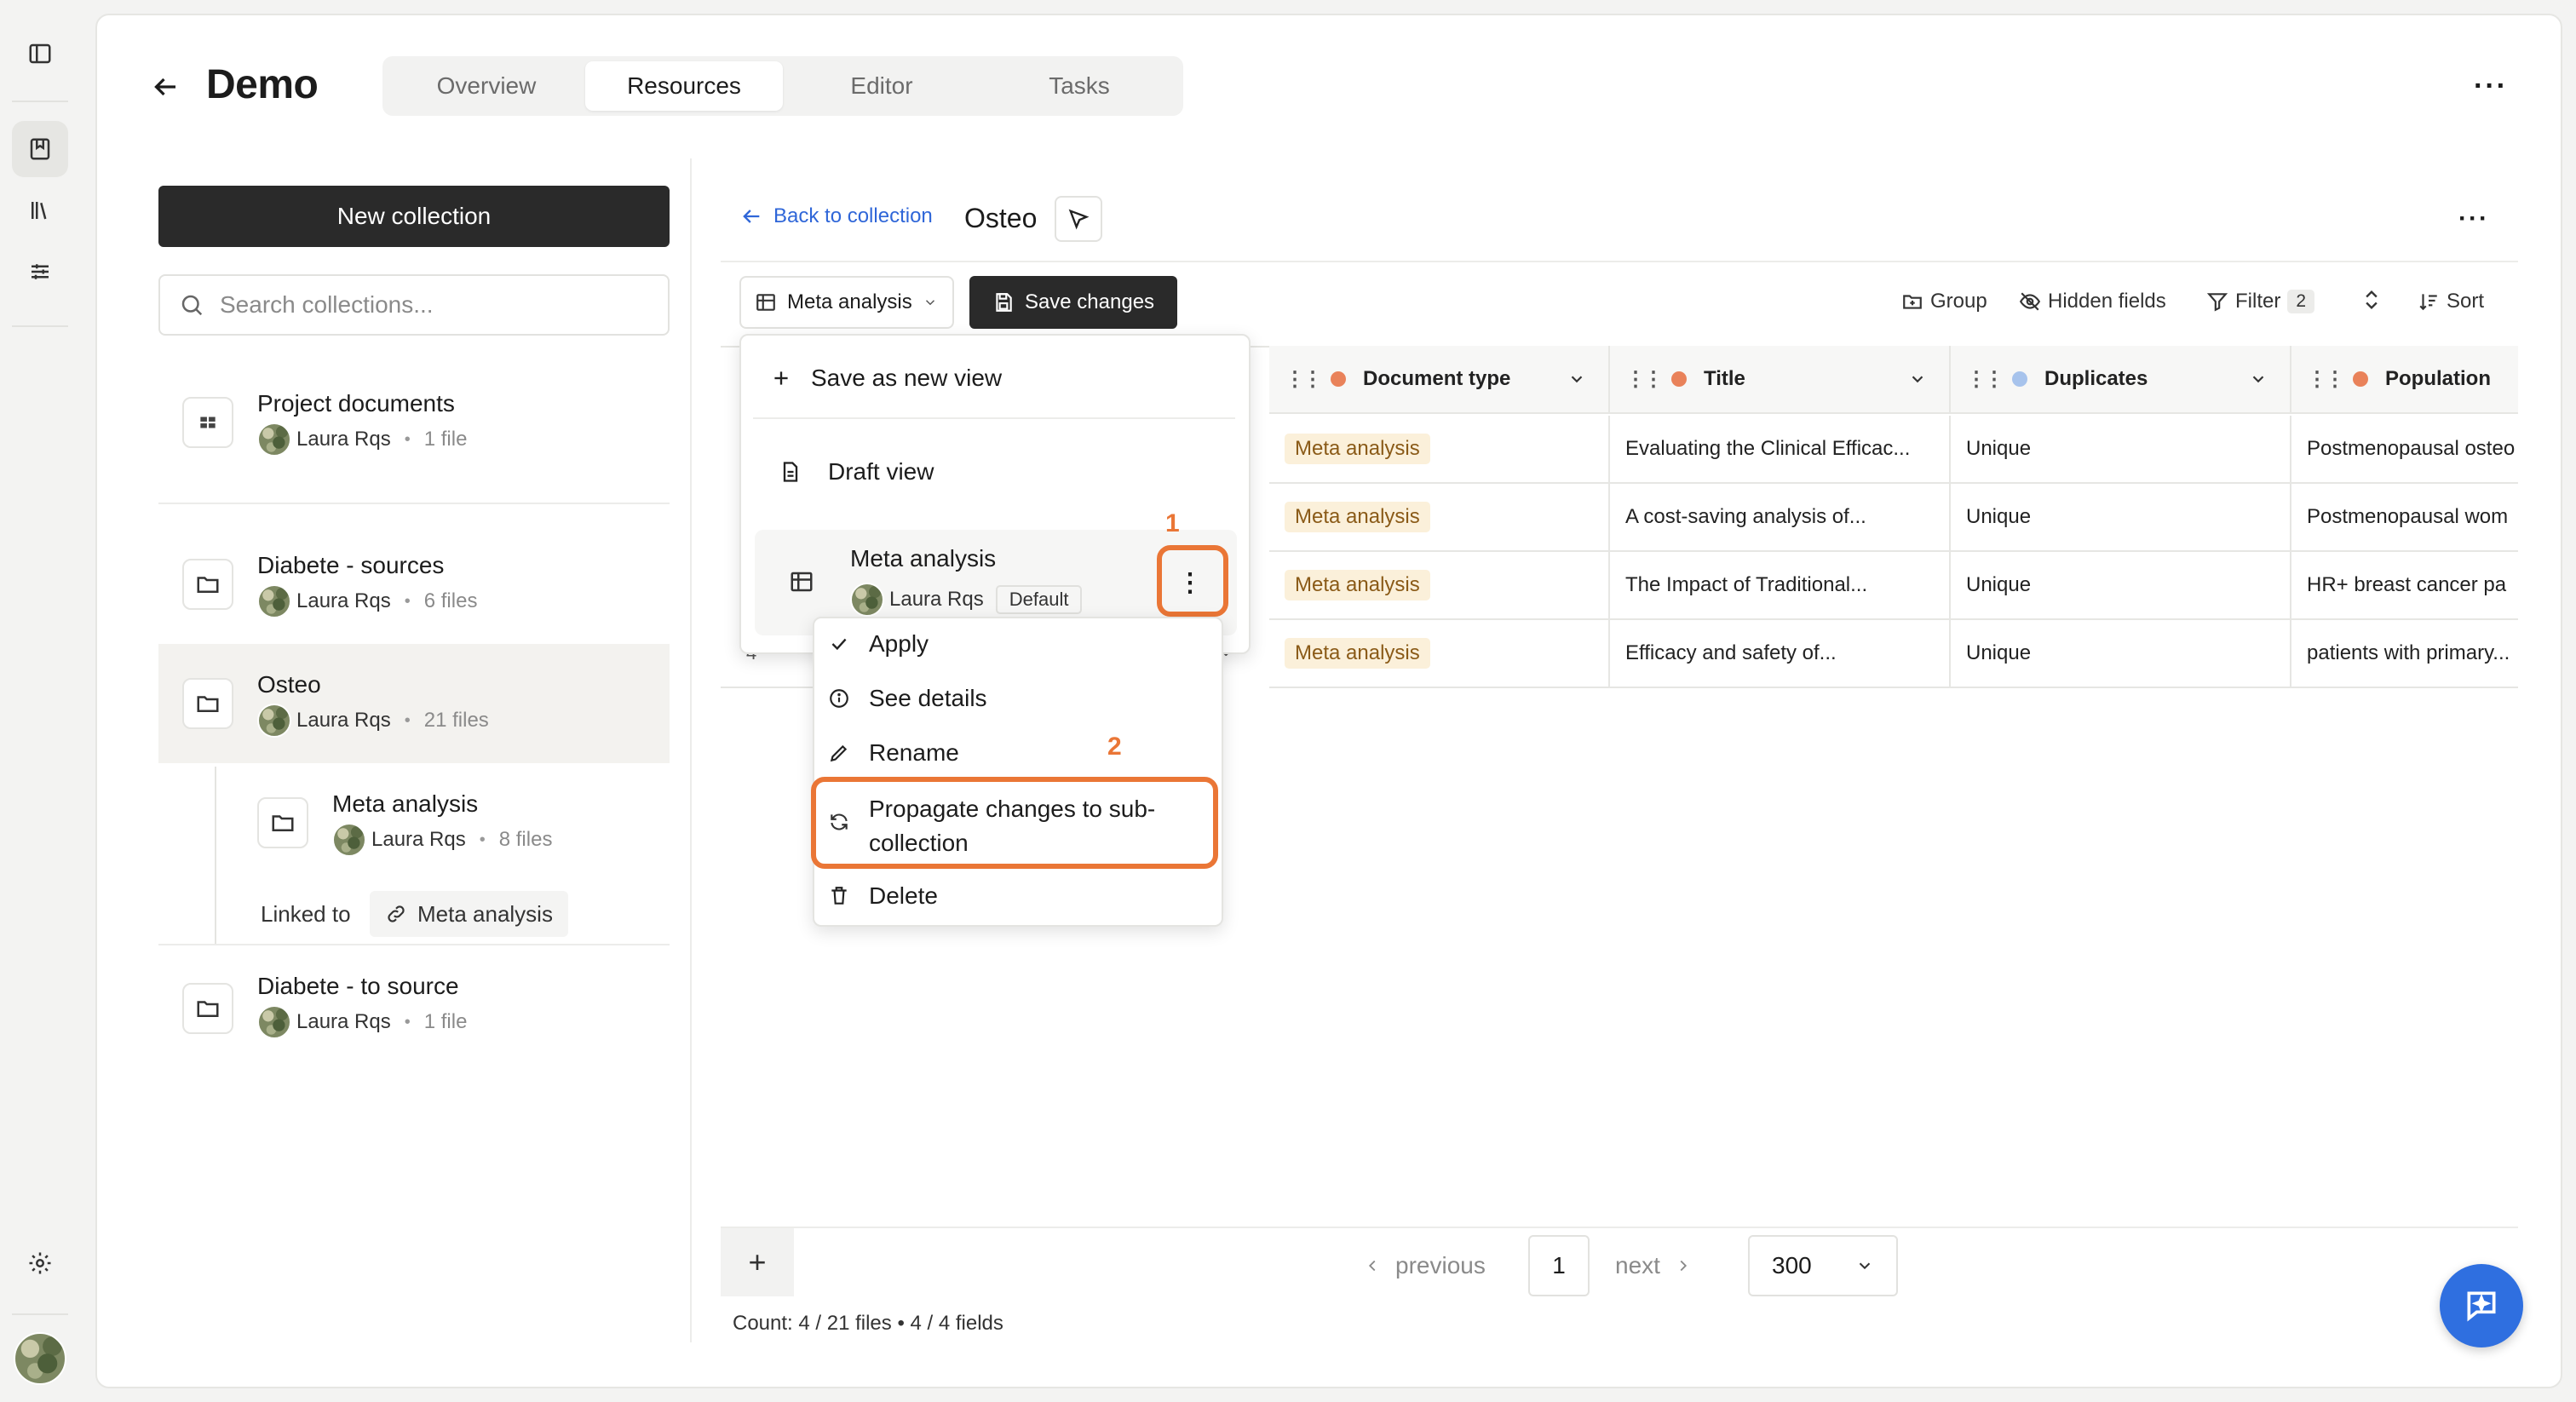 Image resolution: width=2576 pixels, height=1402 pixels. What do you see at coordinates (1654, 1265) in the screenshot?
I see `next-page-button: next` at bounding box center [1654, 1265].